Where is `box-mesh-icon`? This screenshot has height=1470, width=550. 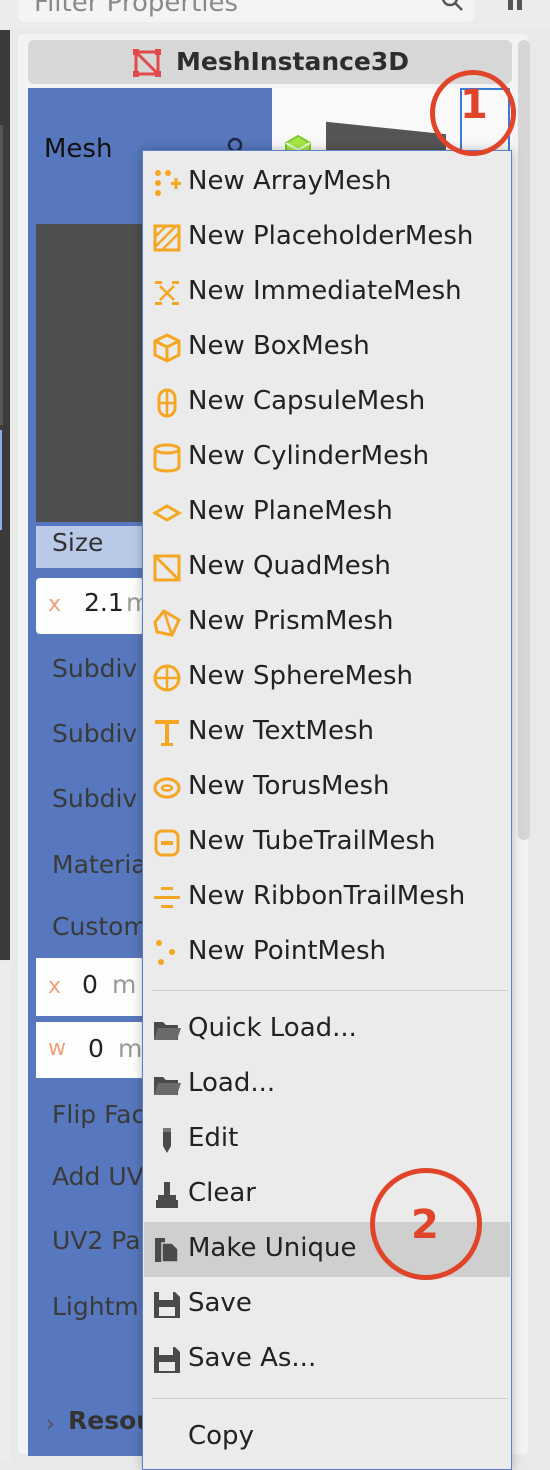
box-mesh-icon is located at coordinates (167, 348).